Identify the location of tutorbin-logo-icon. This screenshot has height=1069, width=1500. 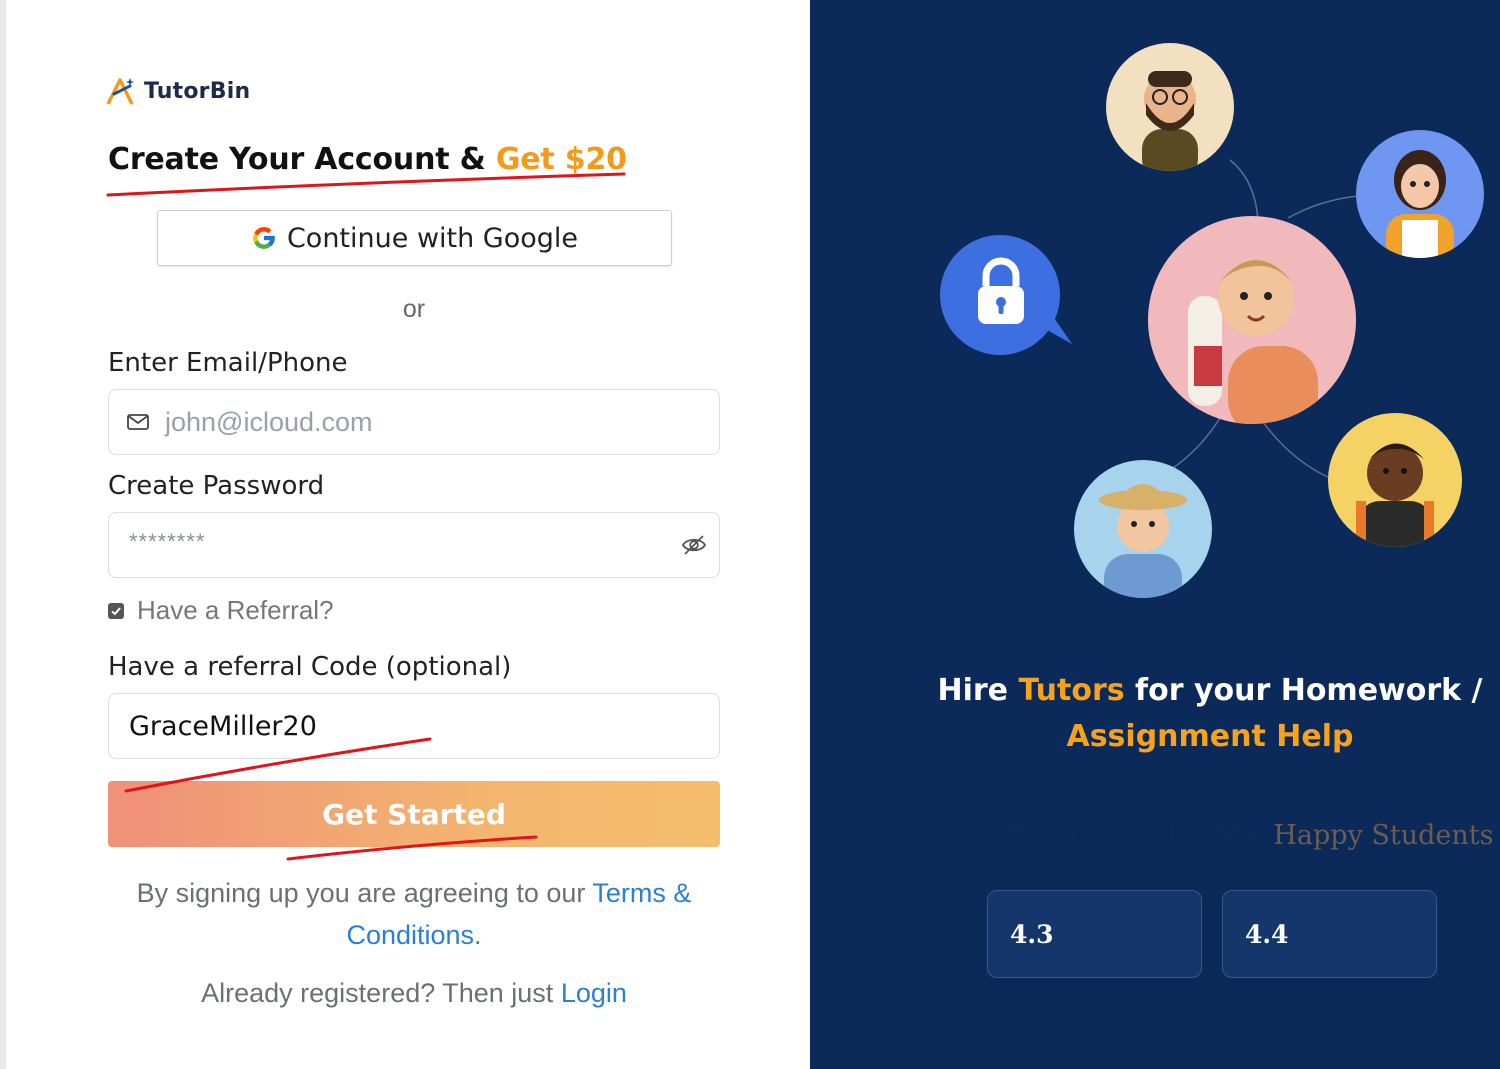
(120, 91).